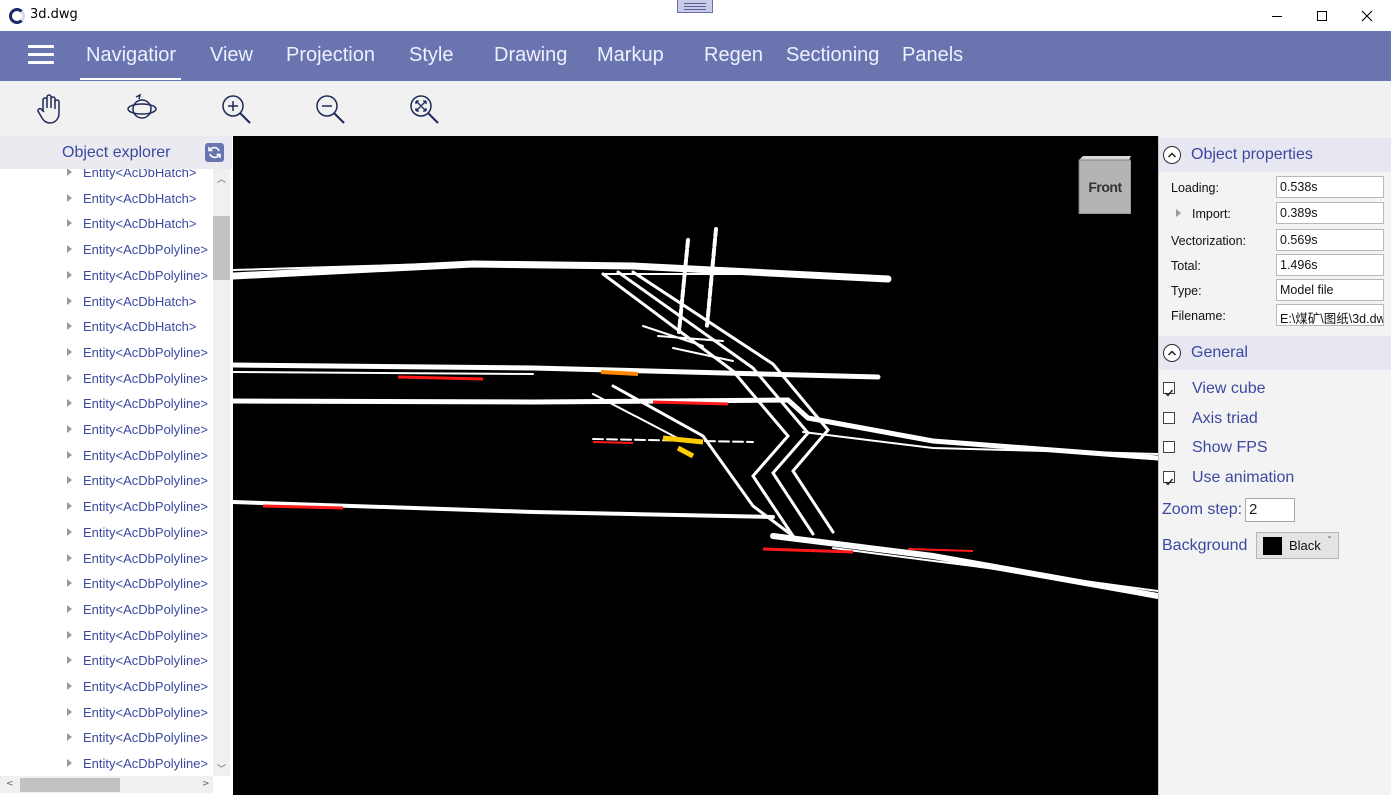  What do you see at coordinates (10, 784) in the screenshot?
I see `scroll-left-arrow-icon: <` at bounding box center [10, 784].